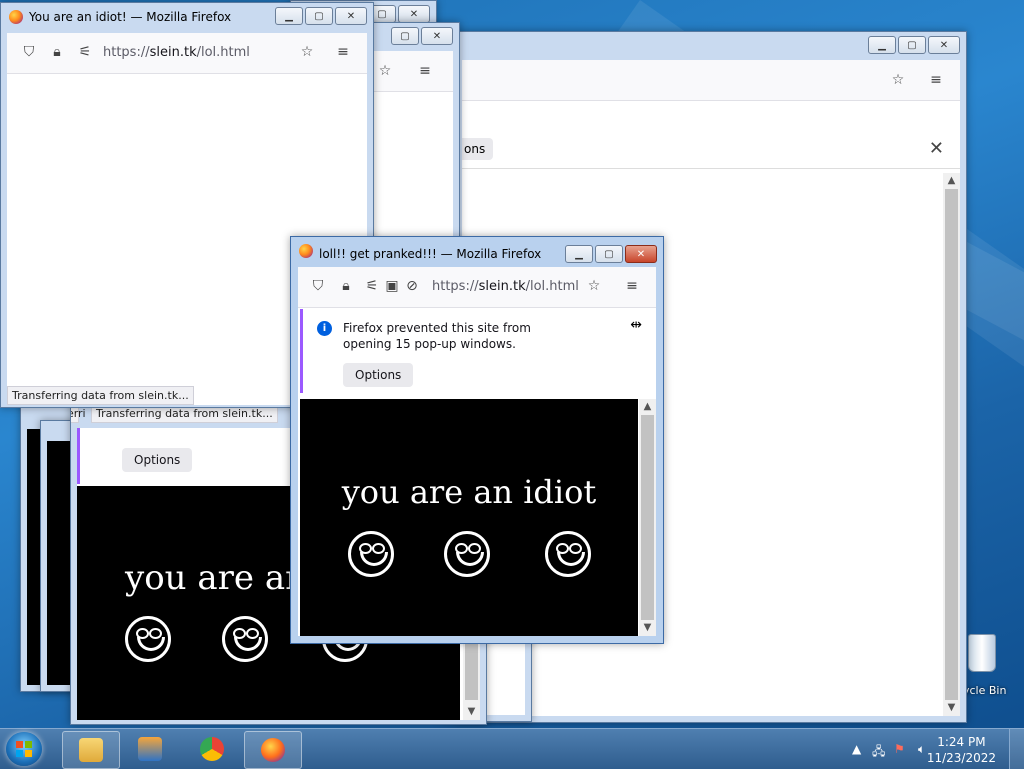  Describe the element at coordinates (324, 328) in the screenshot. I see `info-icon: i` at that location.